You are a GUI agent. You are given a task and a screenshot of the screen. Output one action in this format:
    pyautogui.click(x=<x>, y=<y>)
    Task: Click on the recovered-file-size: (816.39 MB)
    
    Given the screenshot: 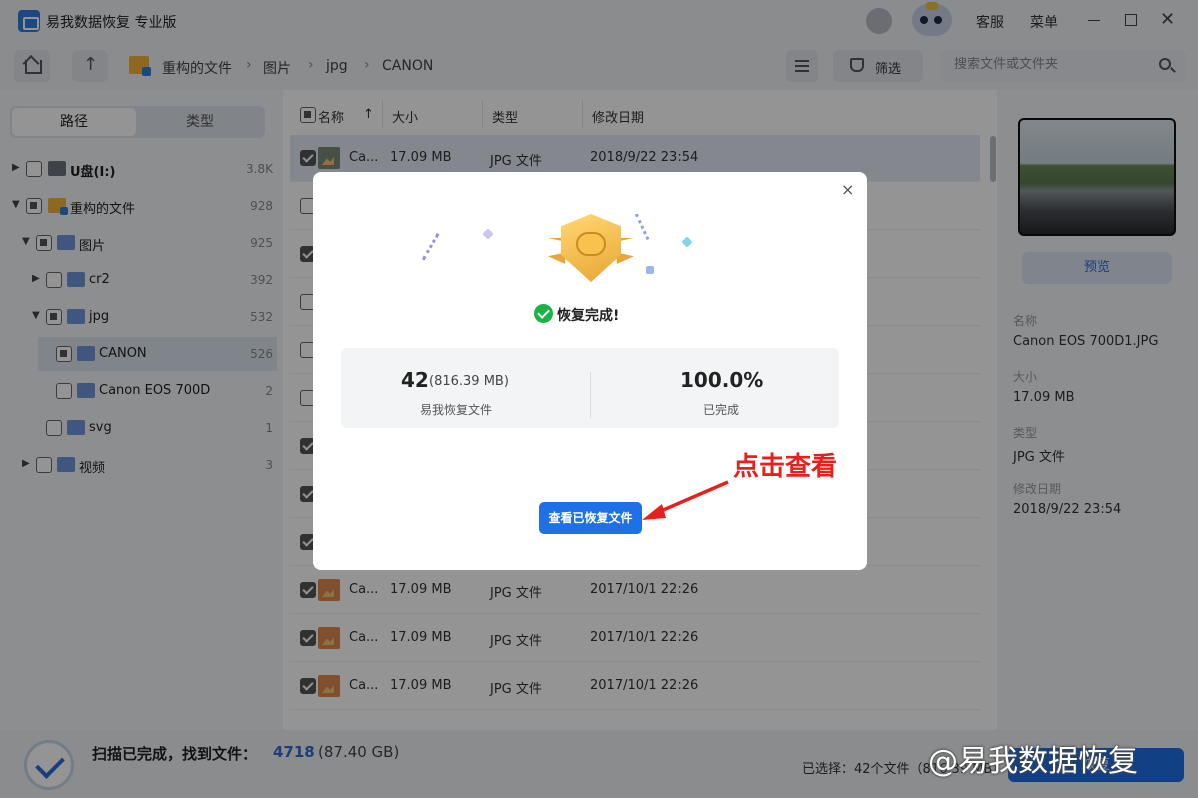 What is the action you would take?
    pyautogui.click(x=469, y=381)
    